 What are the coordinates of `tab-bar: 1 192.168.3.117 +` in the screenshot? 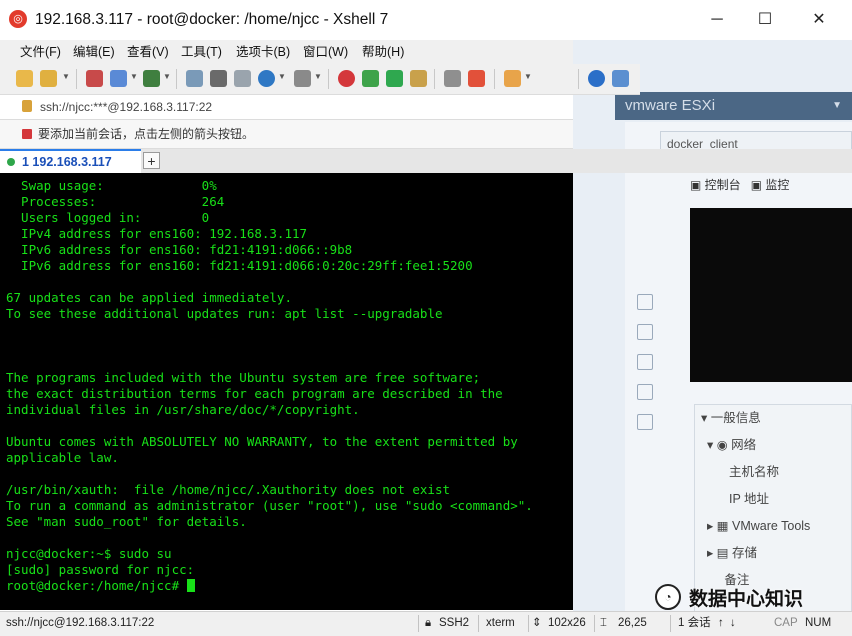 It's located at (426, 161).